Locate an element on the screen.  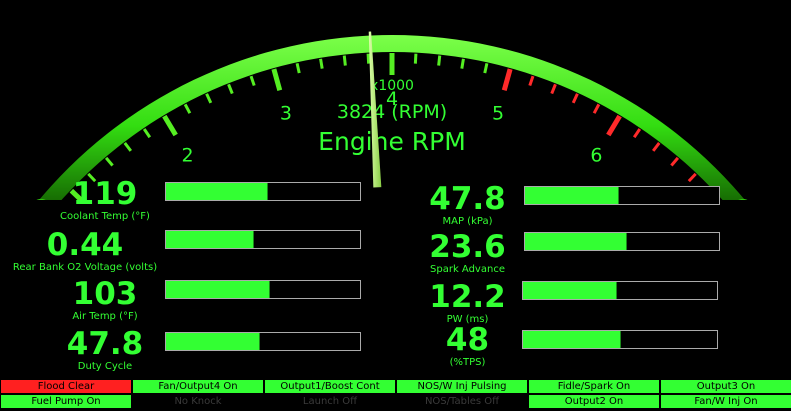
map-readout: 47.8 MAP (kPa) is located at coordinates (467, 205).